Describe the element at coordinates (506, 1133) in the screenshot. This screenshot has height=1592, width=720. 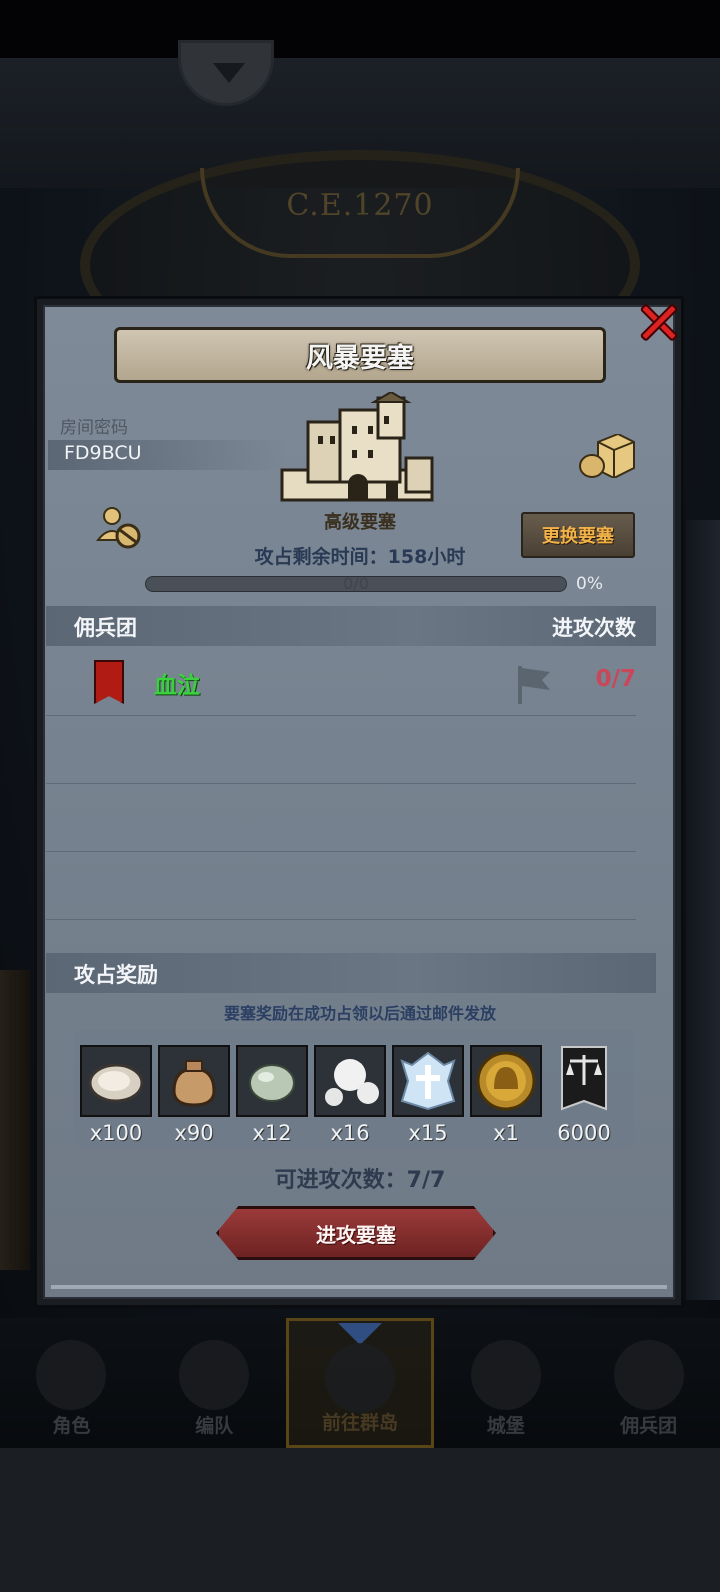
I see `reward-qty: x1` at that location.